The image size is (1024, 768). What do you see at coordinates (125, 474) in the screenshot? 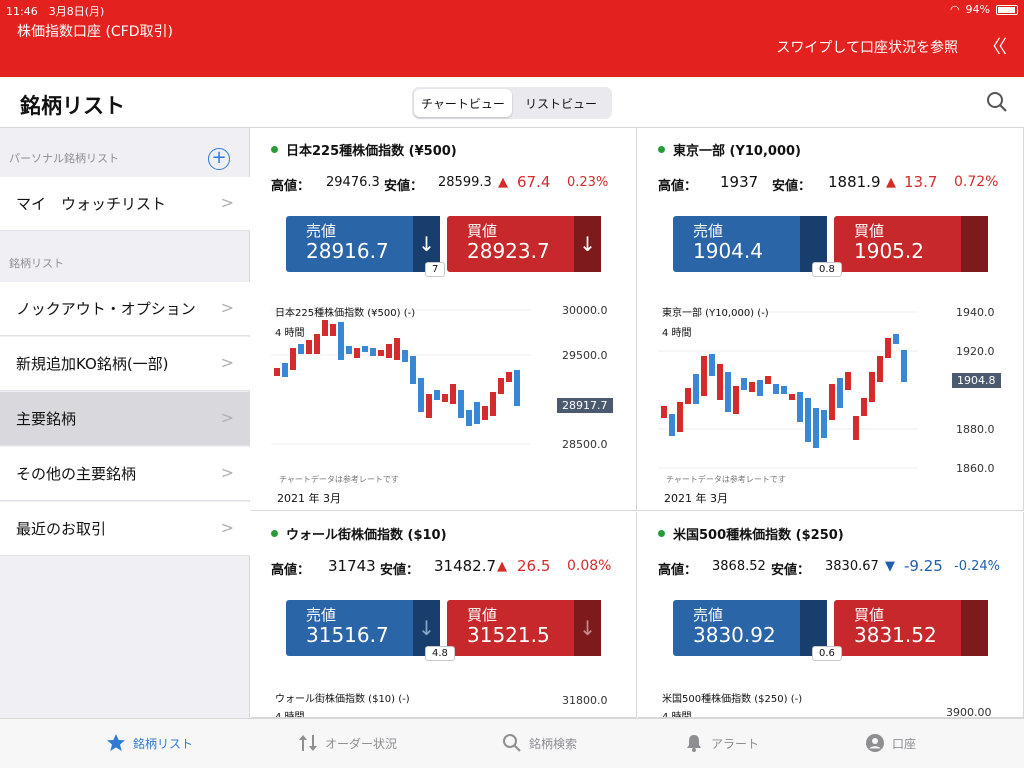
I see `sidebar-item-other-major: その他の主要銘柄 >` at bounding box center [125, 474].